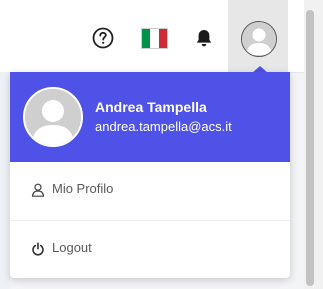  I want to click on italy-flag-icon, so click(154, 38).